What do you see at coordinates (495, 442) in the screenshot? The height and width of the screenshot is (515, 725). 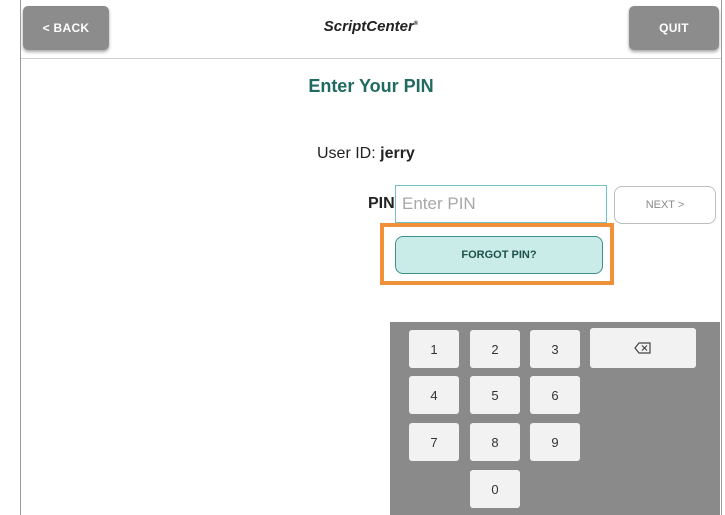 I see `key-8: 8` at bounding box center [495, 442].